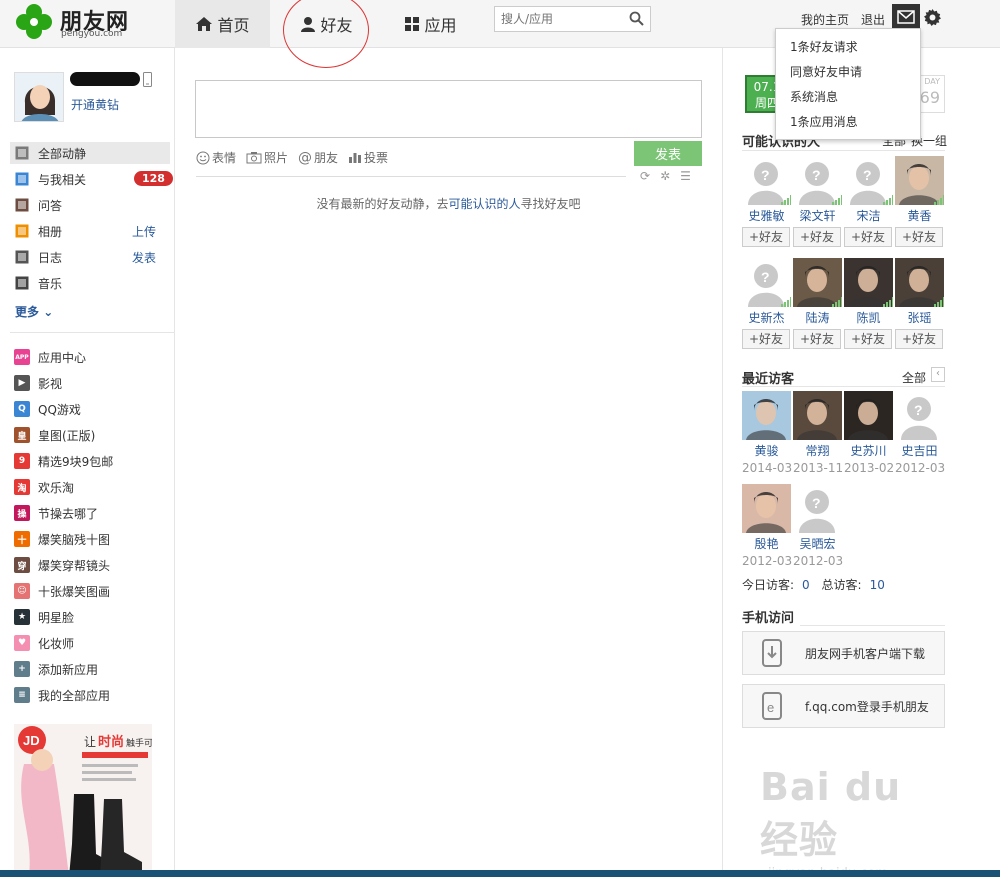  What do you see at coordinates (89, 231) in the screenshot?
I see `sidebar-item-photo-album: 相册 上传` at bounding box center [89, 231].